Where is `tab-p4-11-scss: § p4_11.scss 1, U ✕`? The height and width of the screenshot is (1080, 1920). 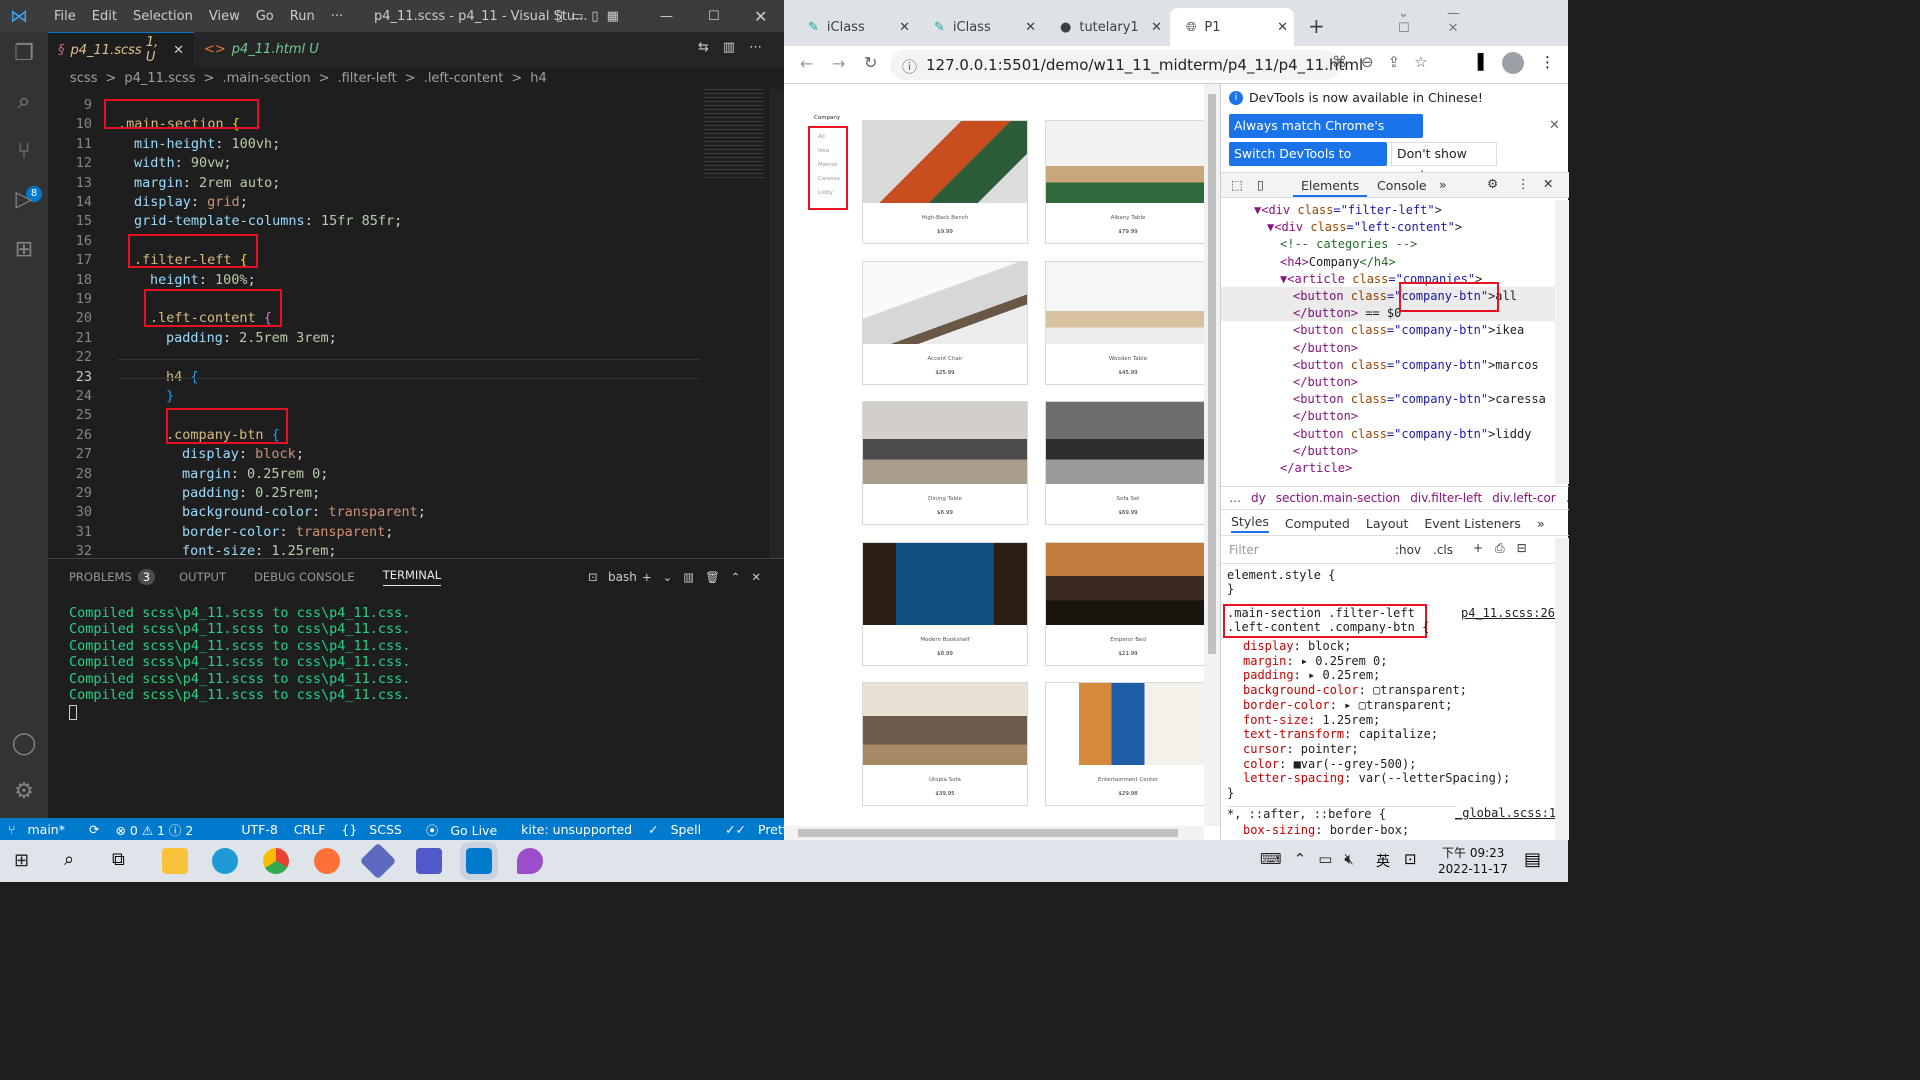
tab-p4-11-scss: § p4_11.scss 1, U ✕ is located at coordinates (121, 49).